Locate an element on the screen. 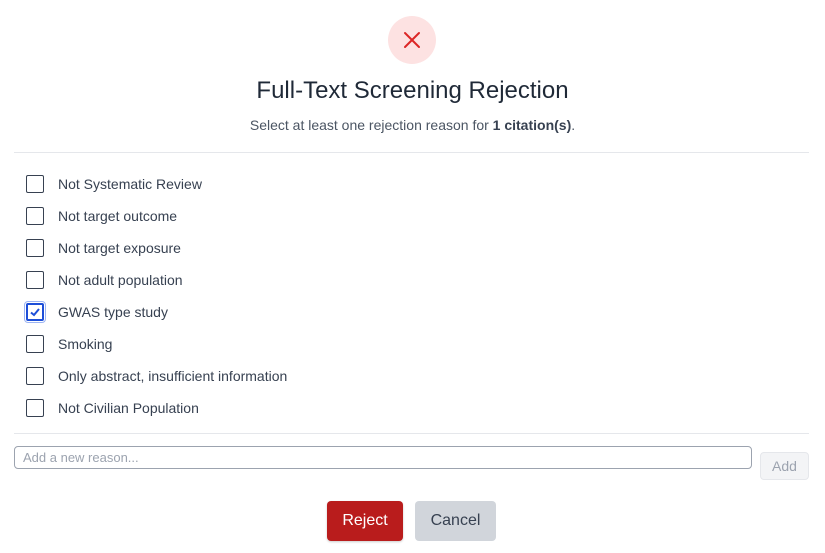 The height and width of the screenshot is (553, 825). reason-item: Only abstract, insufficient information is located at coordinates (155, 376).